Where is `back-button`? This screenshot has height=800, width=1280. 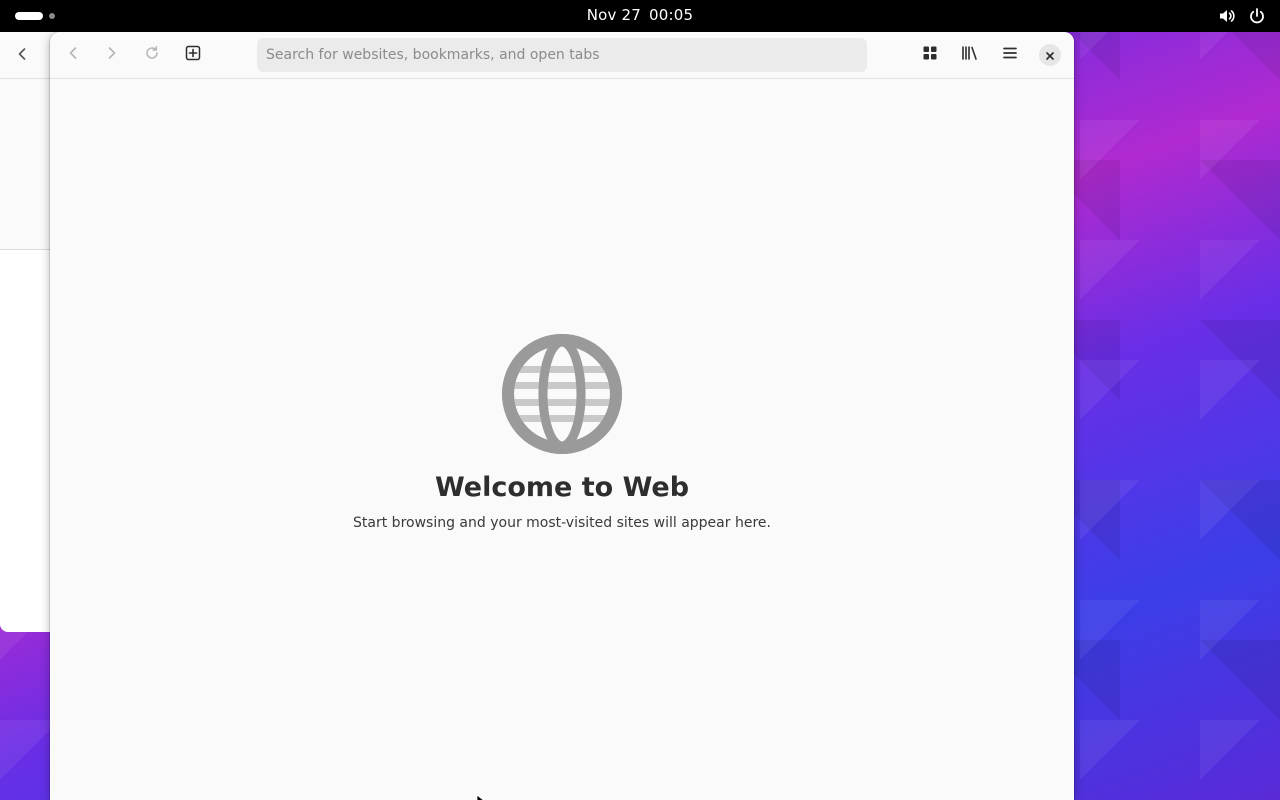
back-button is located at coordinates (73, 55).